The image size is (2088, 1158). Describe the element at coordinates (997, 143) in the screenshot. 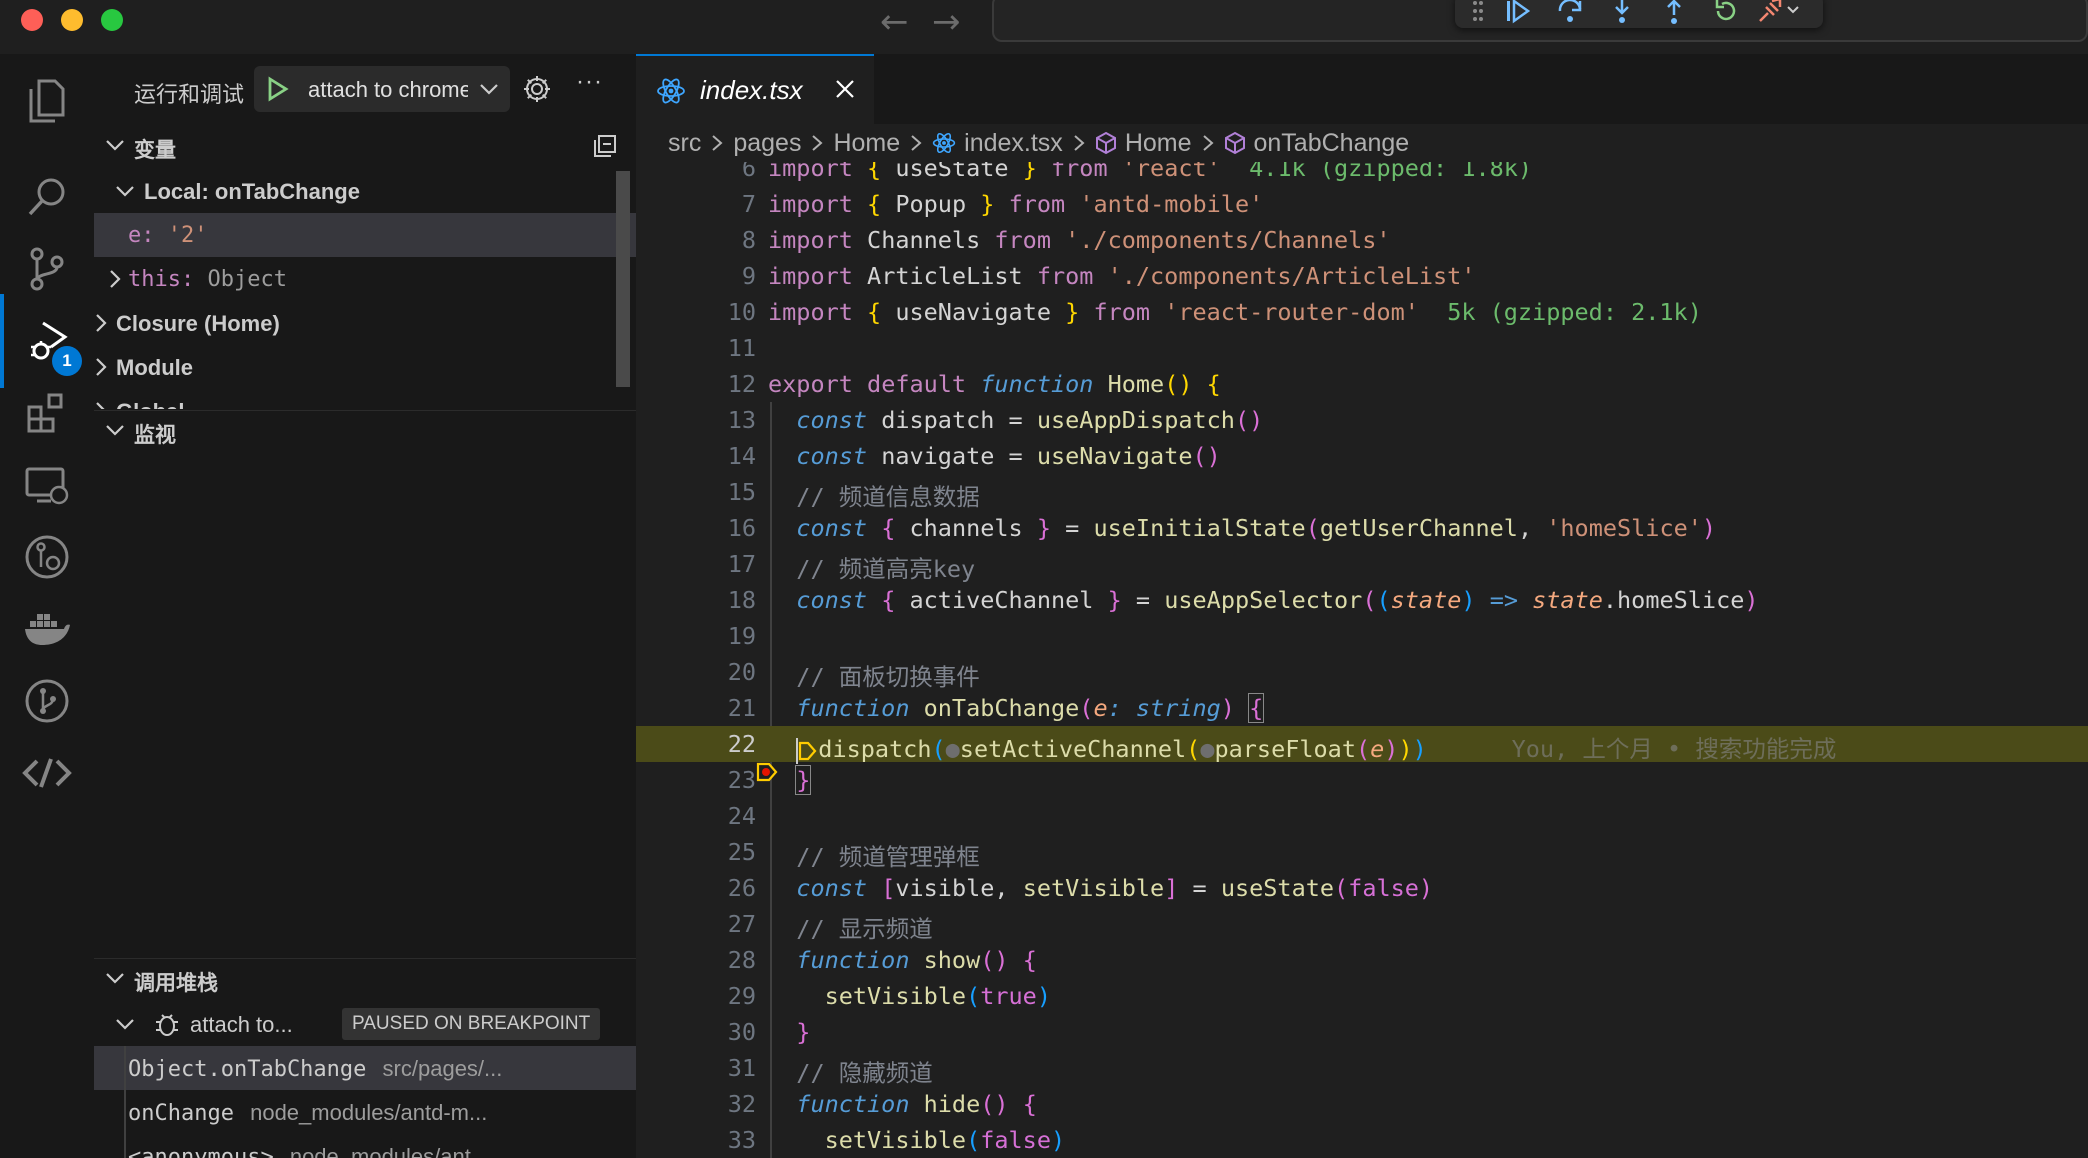

I see `breadcrumb-file: index.tsx` at that location.